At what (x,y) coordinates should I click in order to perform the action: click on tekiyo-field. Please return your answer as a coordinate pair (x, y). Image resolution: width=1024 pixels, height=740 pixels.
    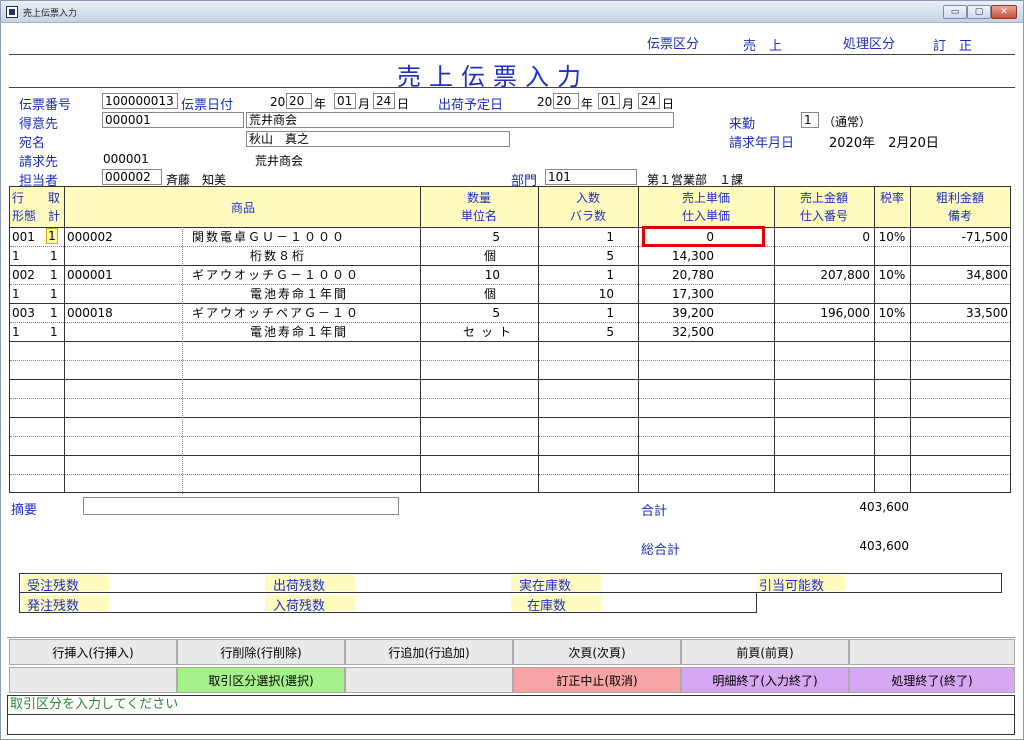
    Looking at the image, I should click on (241, 506).